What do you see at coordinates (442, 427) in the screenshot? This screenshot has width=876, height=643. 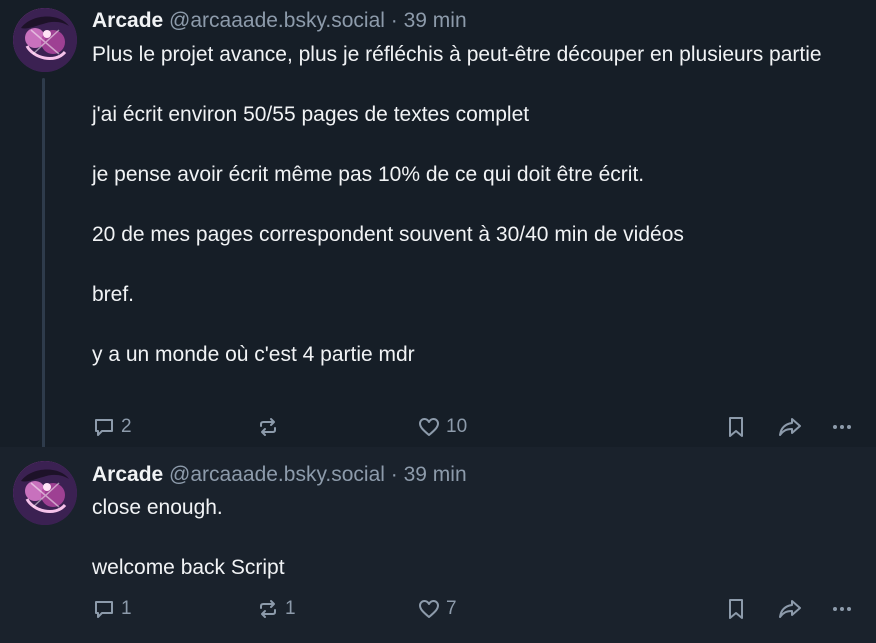 I see `like-button: 10` at bounding box center [442, 427].